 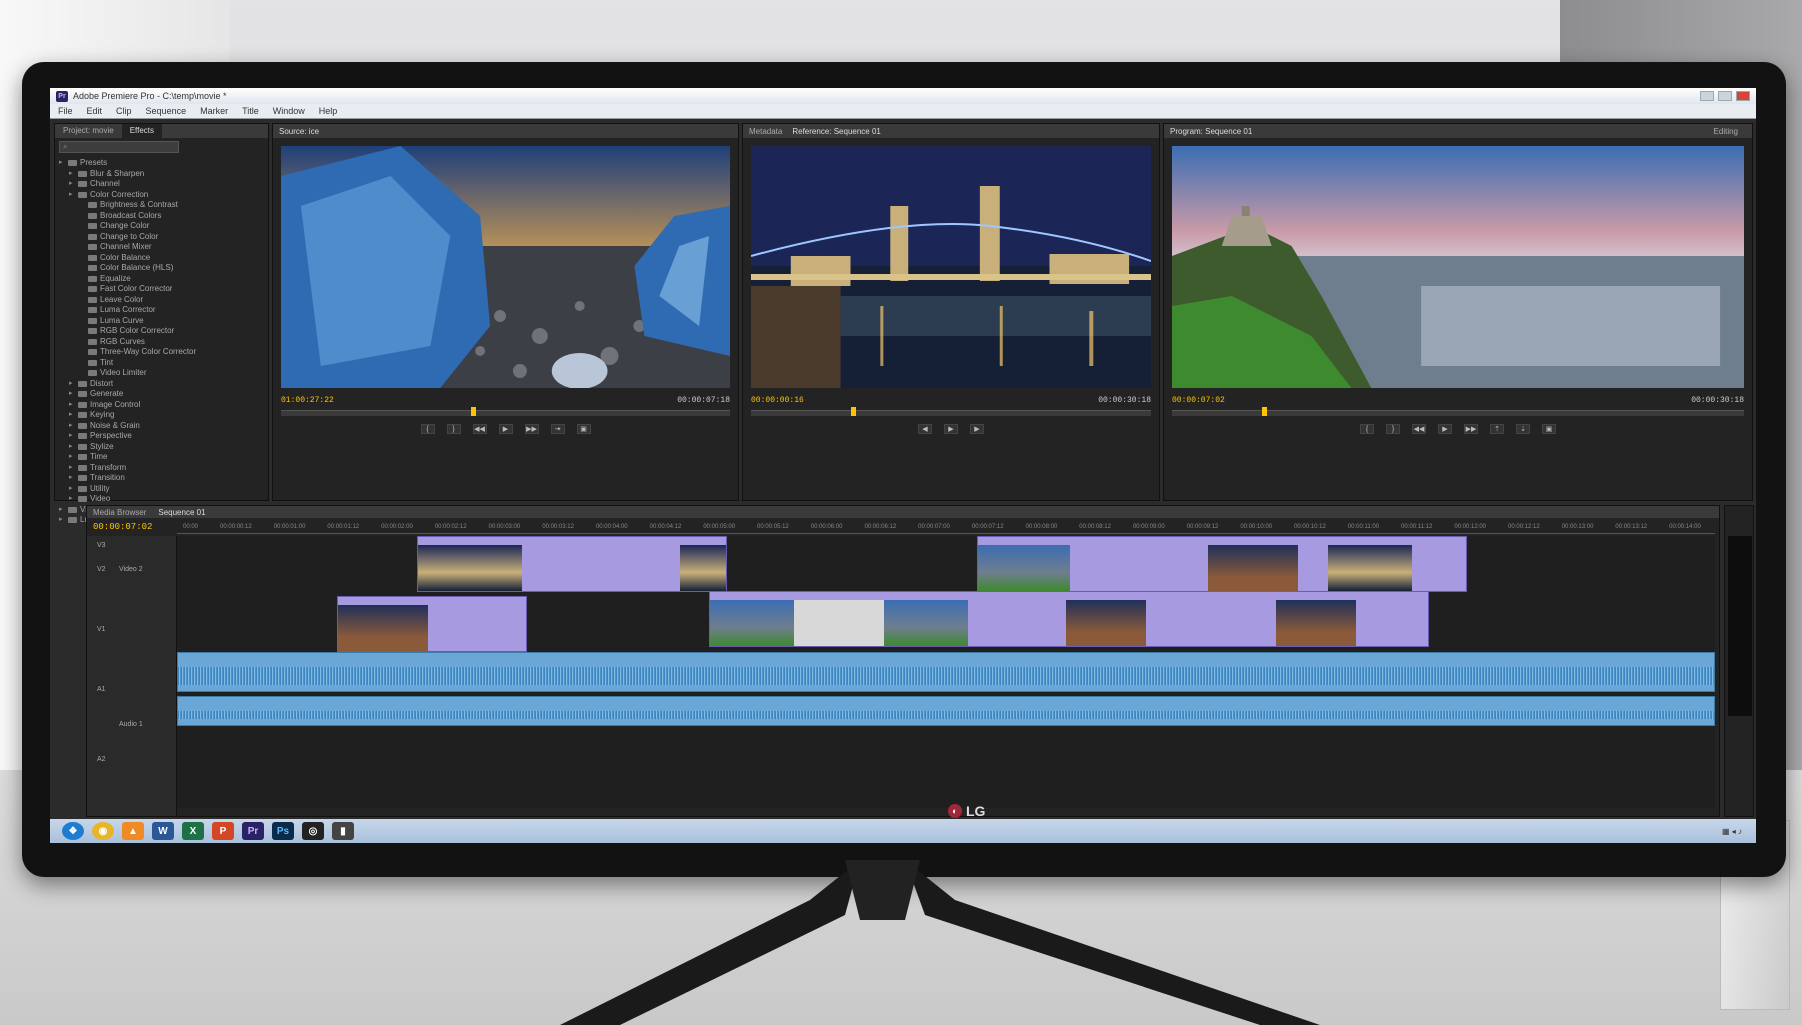 I want to click on effects-tree-item: Luma Curve, so click(x=161, y=321).